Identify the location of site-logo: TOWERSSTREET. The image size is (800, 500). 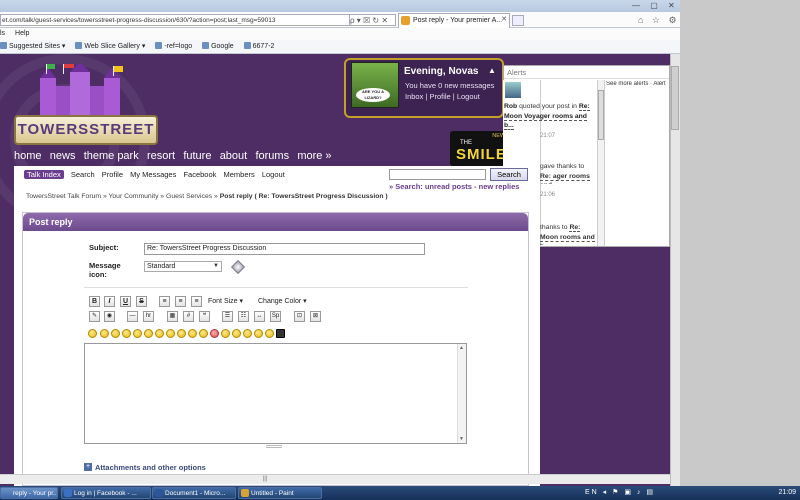
(86, 130).